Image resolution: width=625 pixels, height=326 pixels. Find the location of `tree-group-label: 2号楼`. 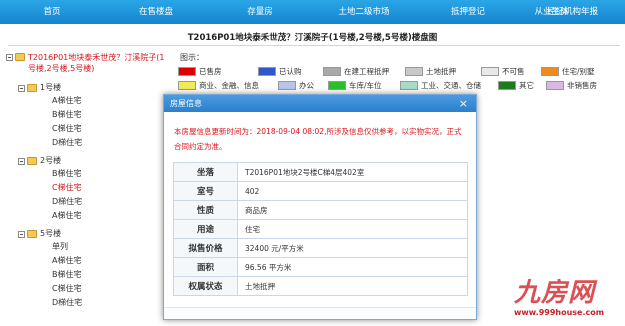

tree-group-label: 2号楼 is located at coordinates (50, 160).